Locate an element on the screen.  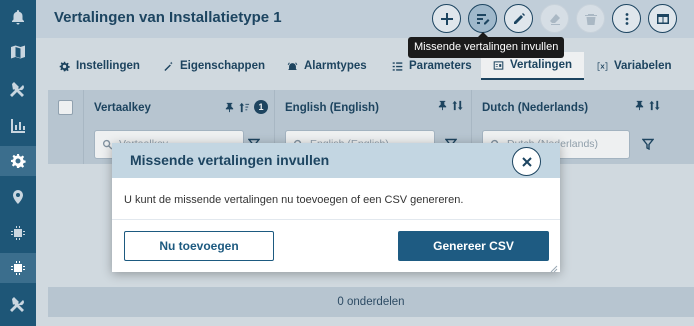
wrench-icon is located at coordinates (17, 304).